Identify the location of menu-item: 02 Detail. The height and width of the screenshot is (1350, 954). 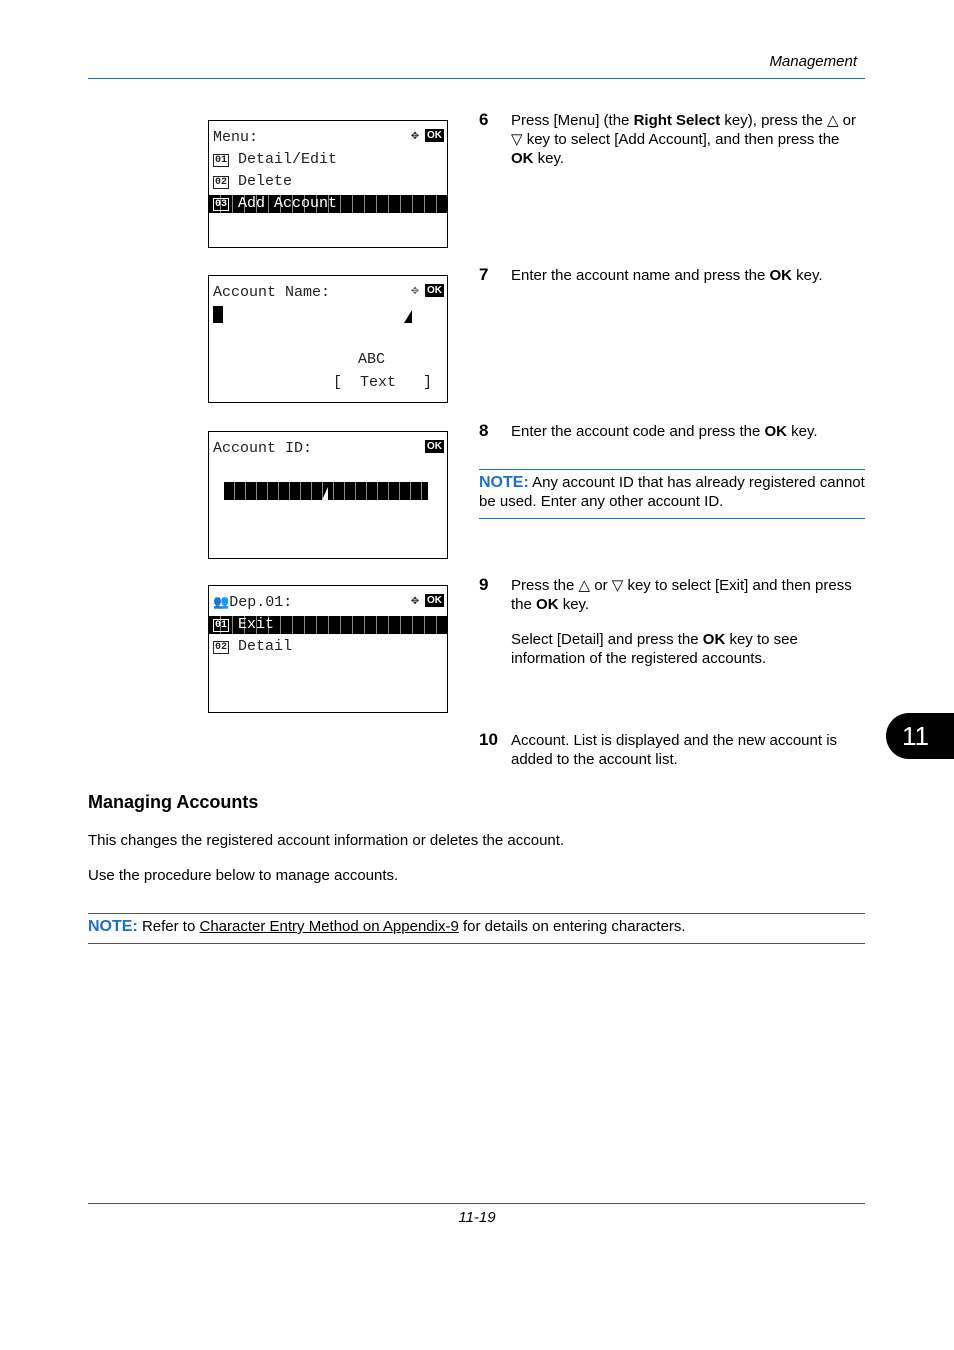
(330, 647).